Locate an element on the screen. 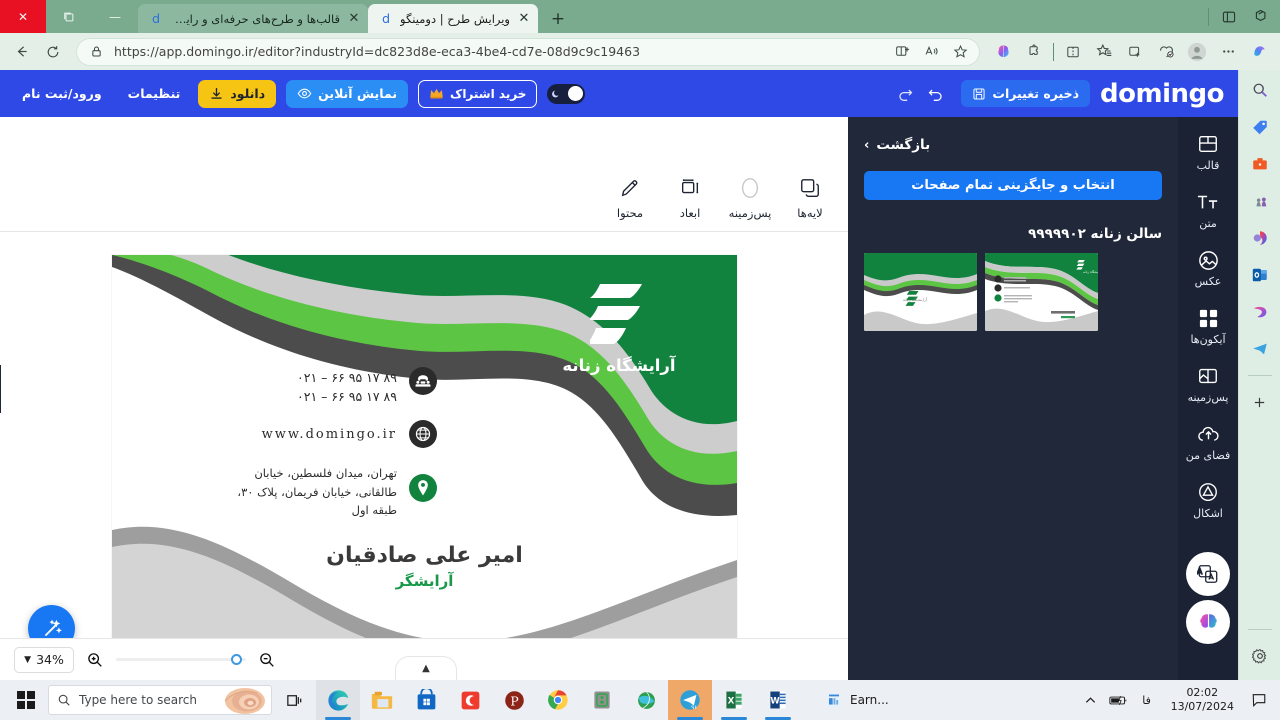  redo-icon is located at coordinates (905, 94).